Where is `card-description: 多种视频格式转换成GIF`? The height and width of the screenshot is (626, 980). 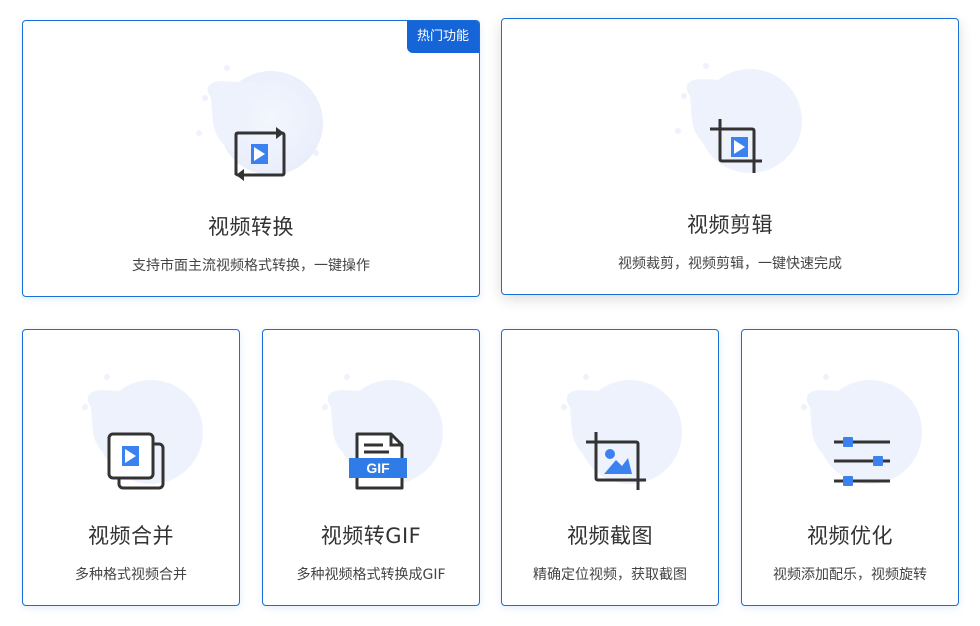 card-description: 多种视频格式转换成GIF is located at coordinates (371, 575).